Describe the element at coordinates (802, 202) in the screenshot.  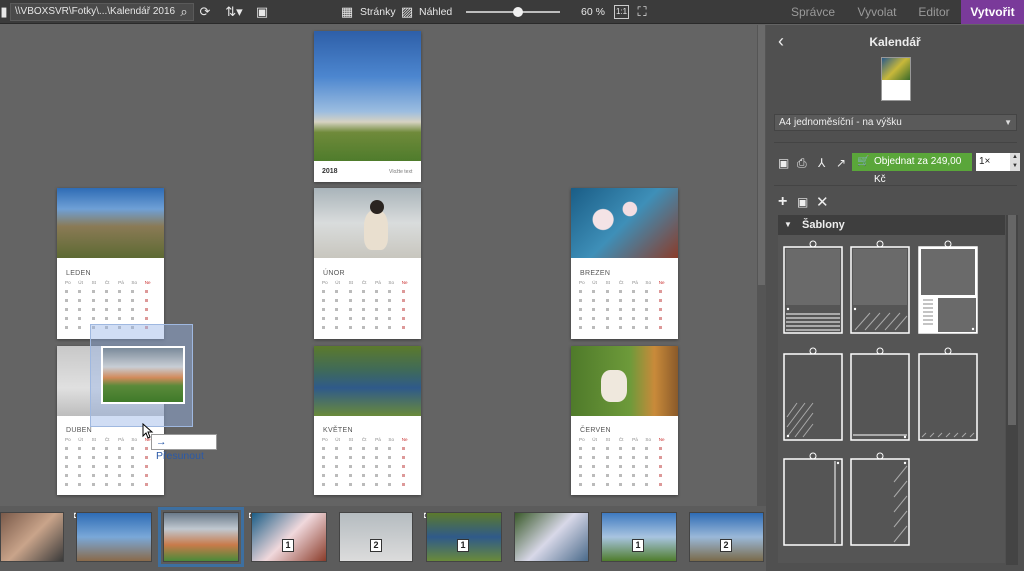
I see `add-folder-icon: ▣` at that location.